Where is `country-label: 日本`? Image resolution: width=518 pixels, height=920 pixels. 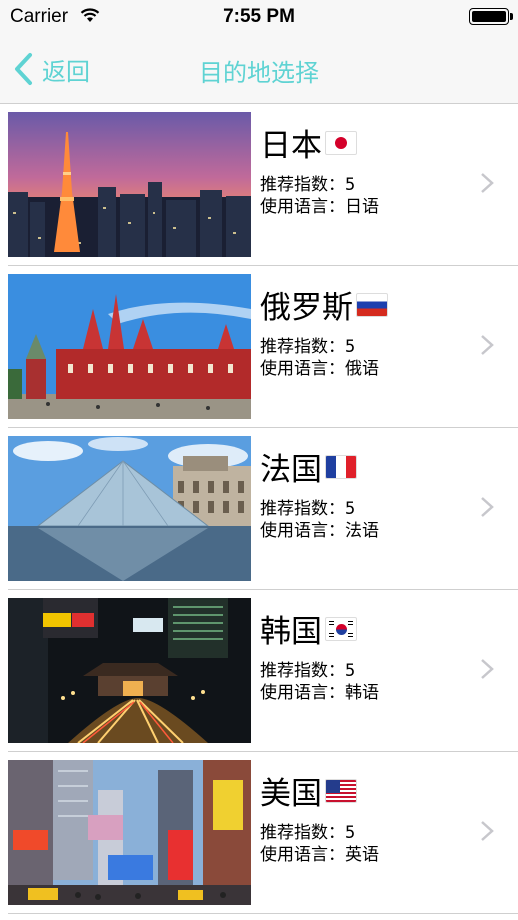
country-label: 日本 is located at coordinates (291, 146).